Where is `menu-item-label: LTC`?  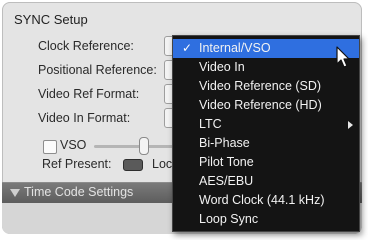 menu-item-label: LTC is located at coordinates (210, 124).